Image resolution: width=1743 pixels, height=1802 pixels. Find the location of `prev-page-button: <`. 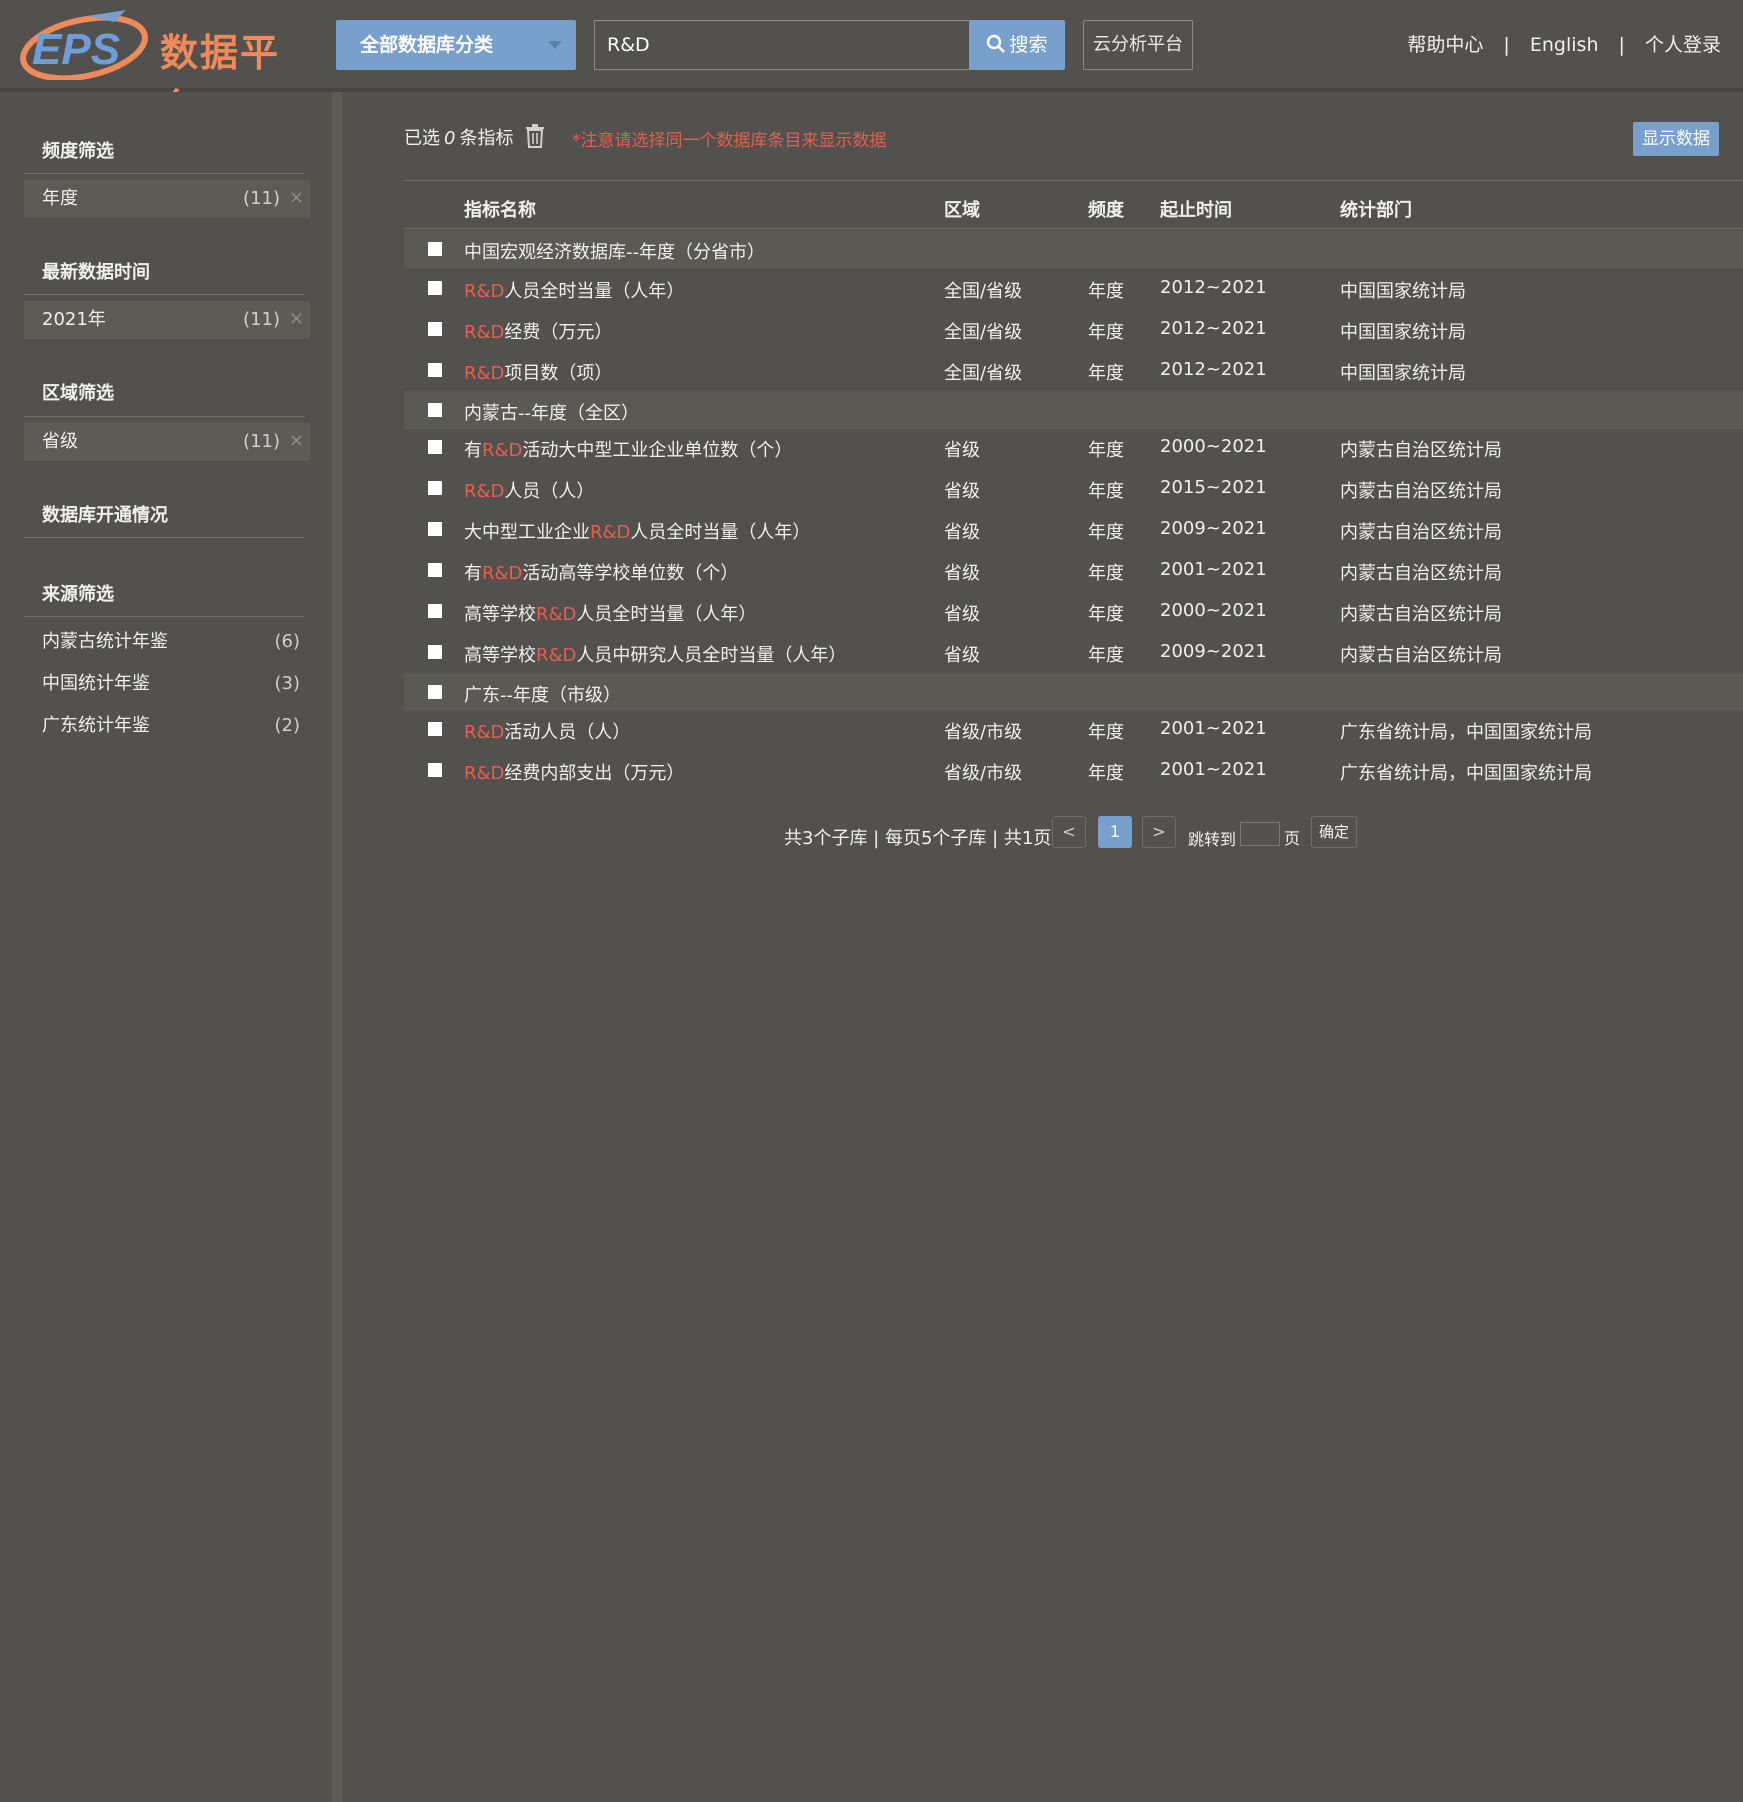

prev-page-button: < is located at coordinates (1069, 832).